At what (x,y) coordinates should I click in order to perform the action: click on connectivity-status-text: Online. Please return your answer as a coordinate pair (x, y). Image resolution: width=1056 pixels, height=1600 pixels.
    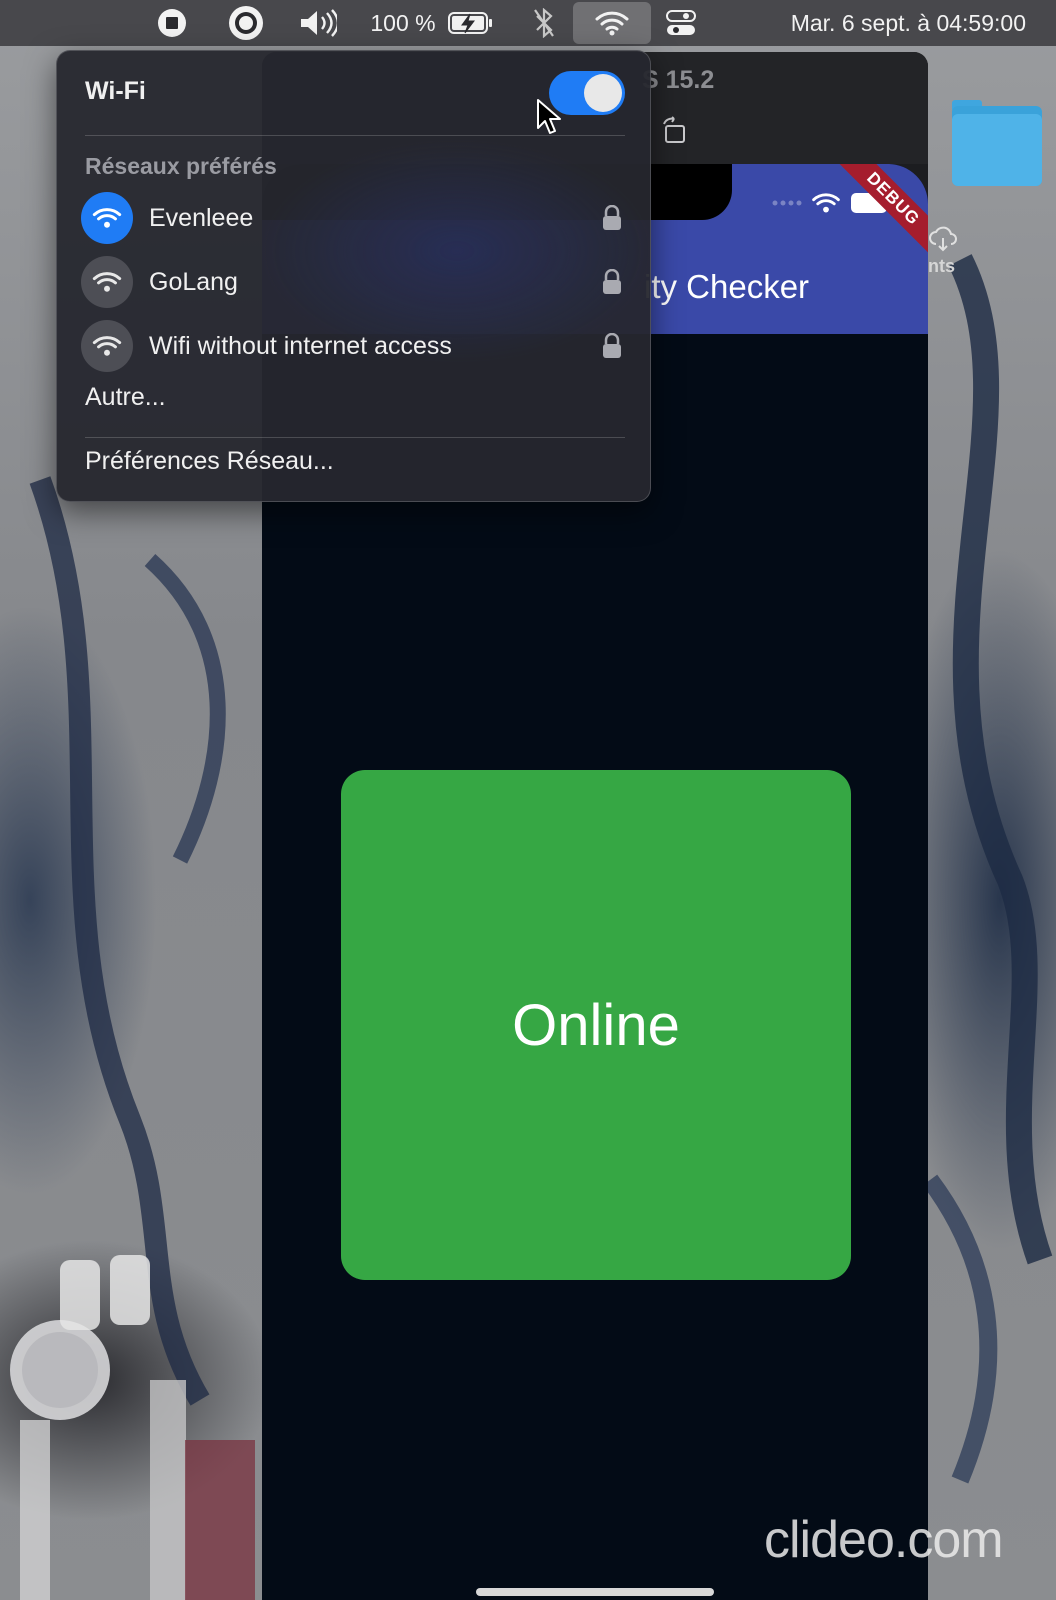
    Looking at the image, I should click on (596, 1025).